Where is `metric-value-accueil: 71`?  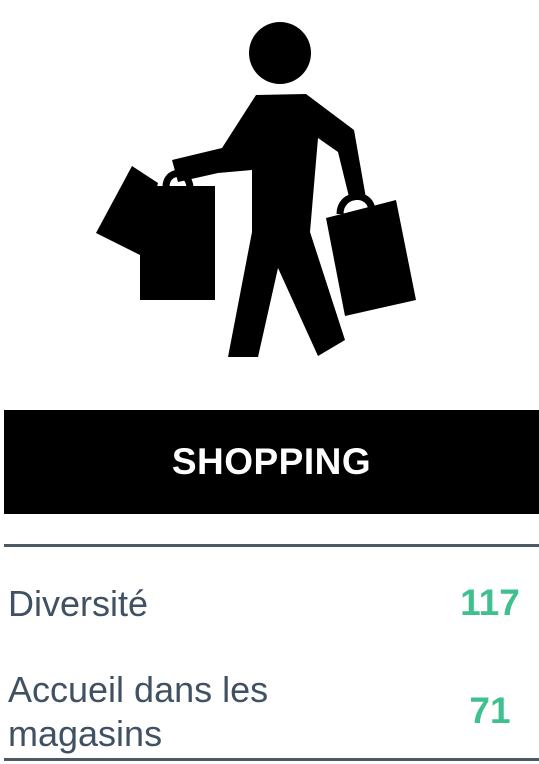
metric-value-accueil: 71 is located at coordinates (490, 710).